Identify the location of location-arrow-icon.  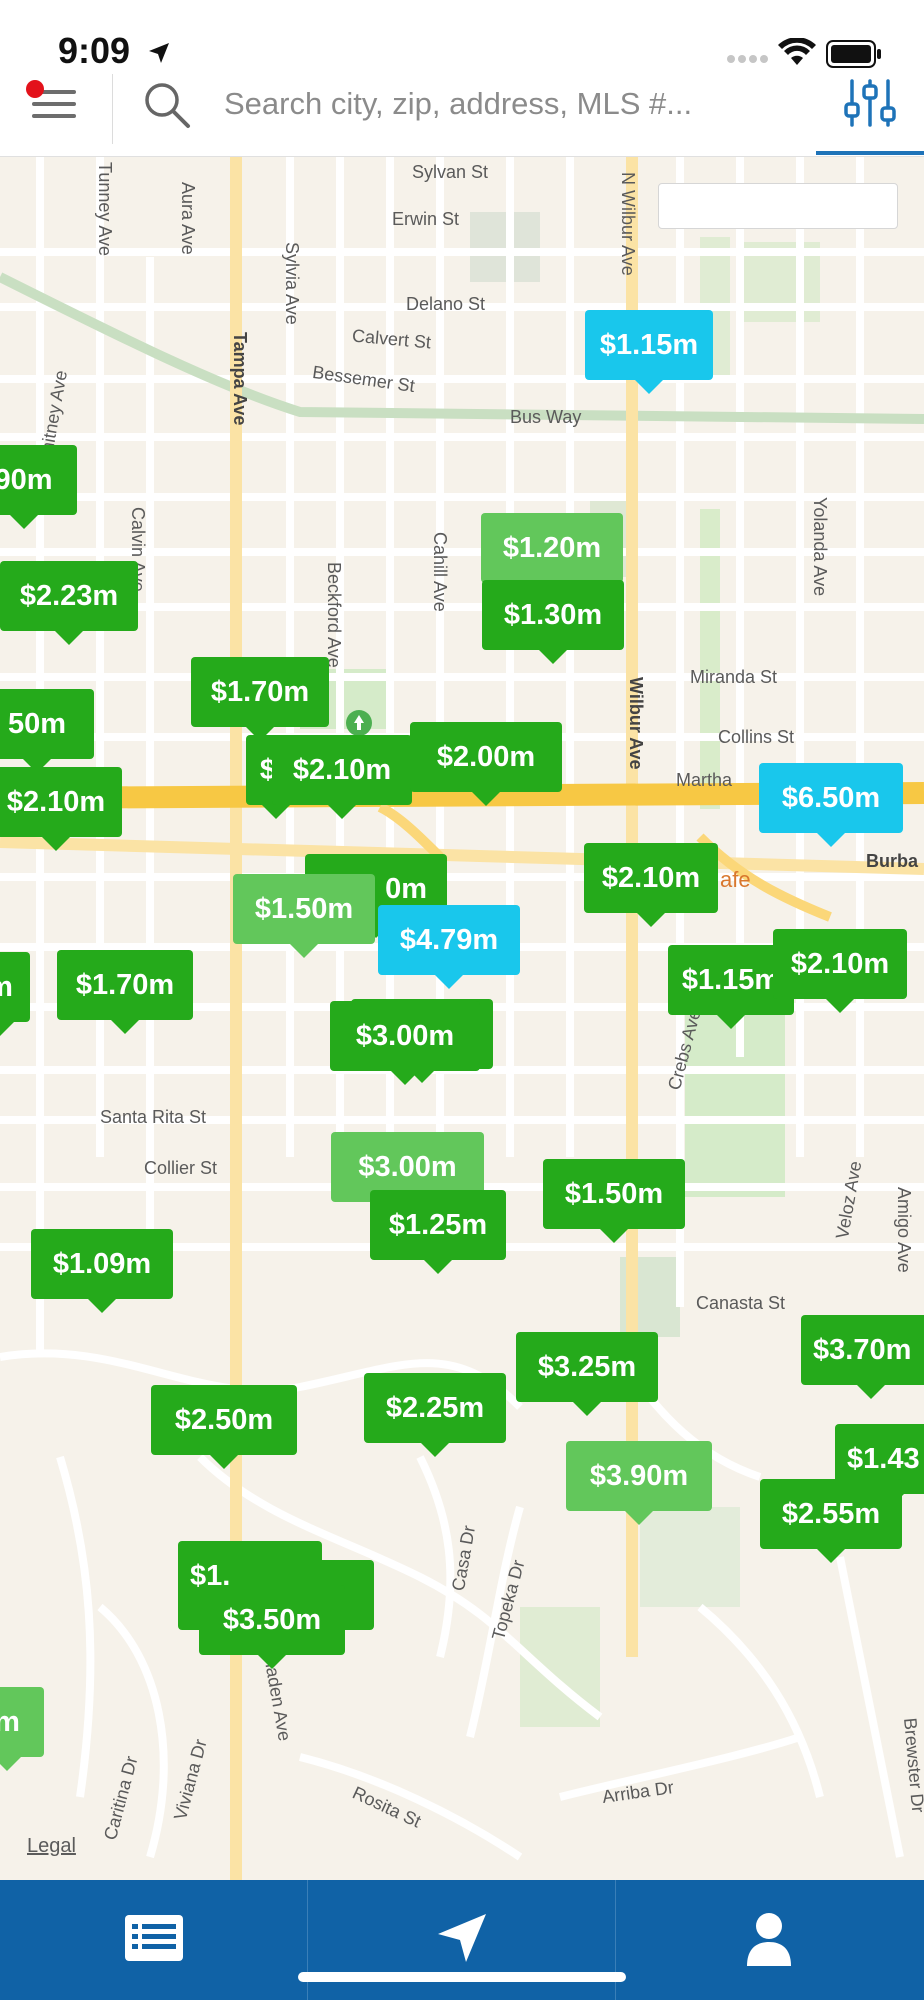
(462, 1938).